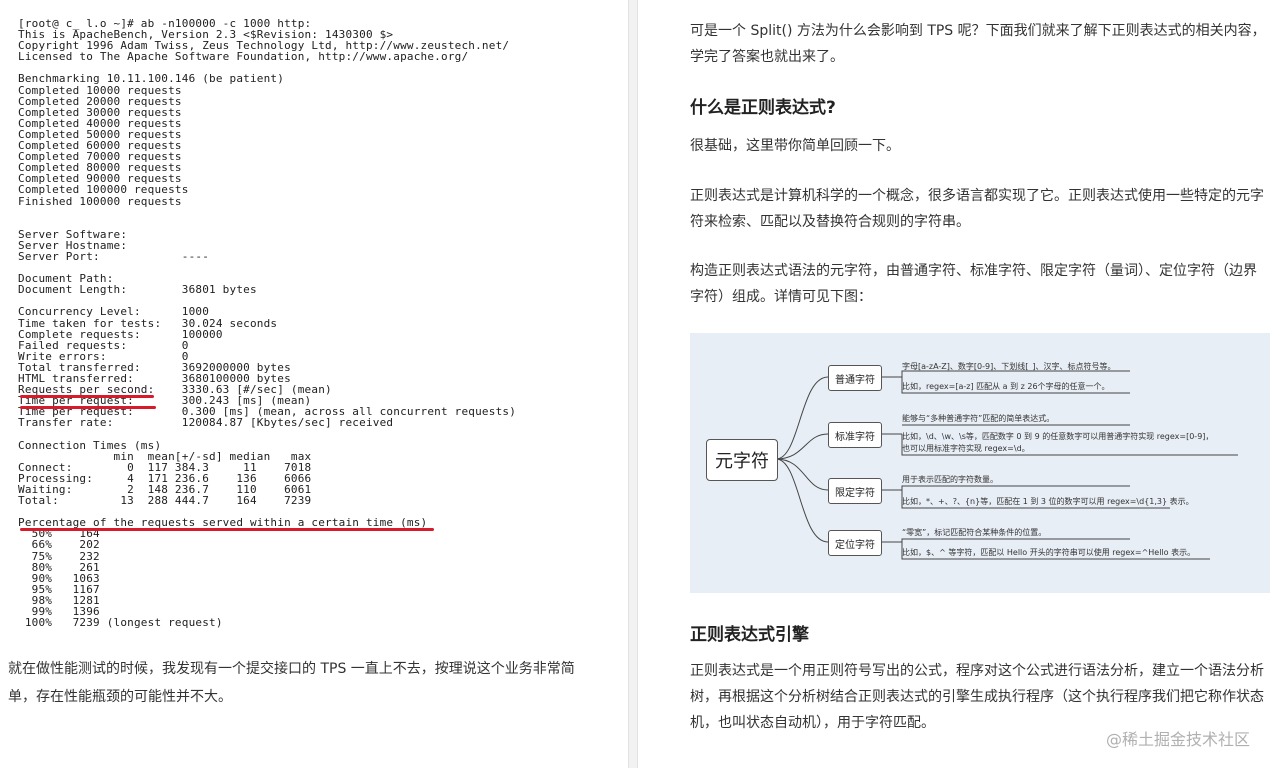 The width and height of the screenshot is (1272, 768). What do you see at coordinates (950, 479) in the screenshot?
I see `mindmap-leaf: 用于表示匹配的字符数量。` at bounding box center [950, 479].